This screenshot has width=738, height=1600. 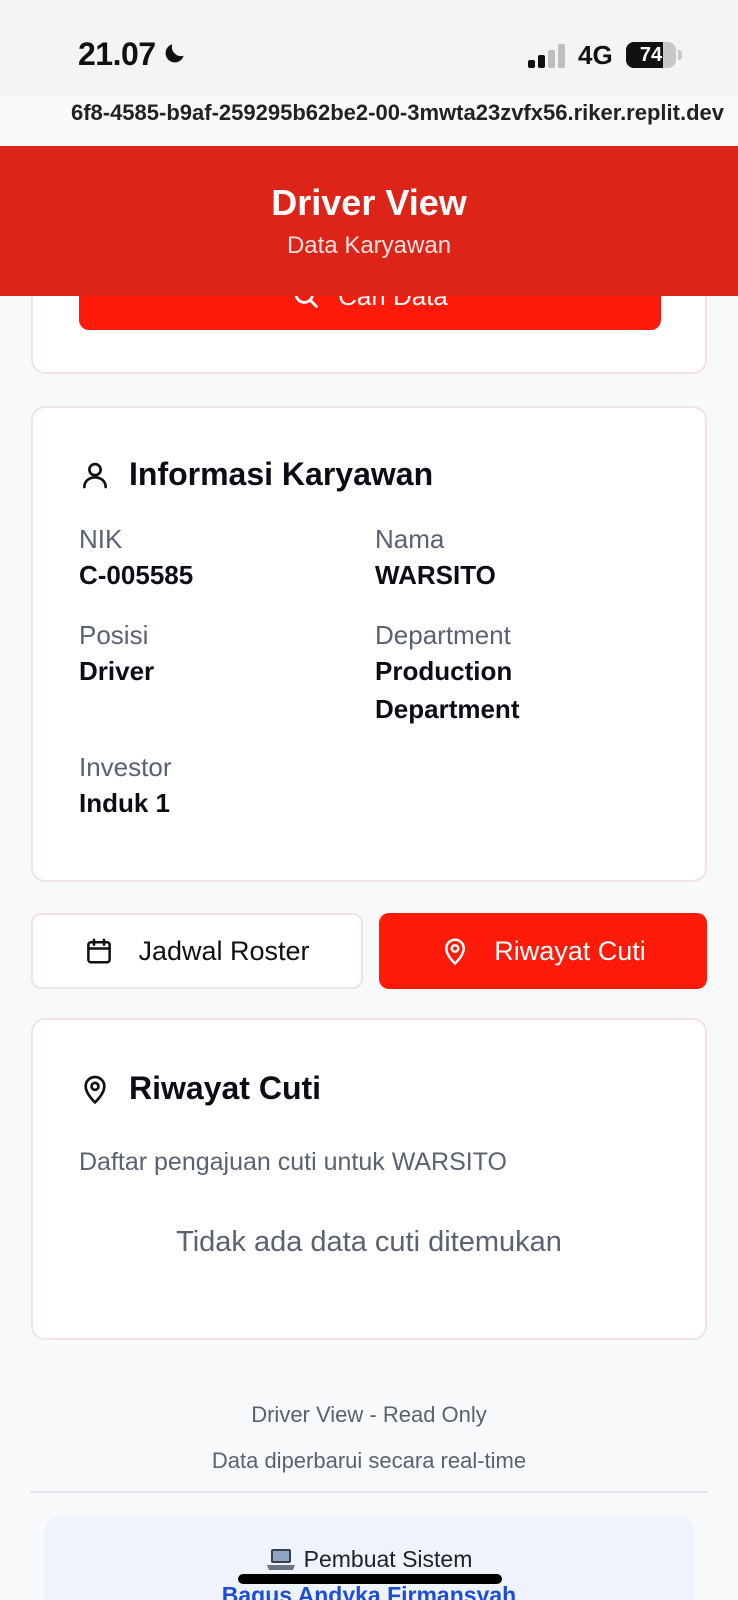 I want to click on nik-value: C-005585, so click(x=136, y=575).